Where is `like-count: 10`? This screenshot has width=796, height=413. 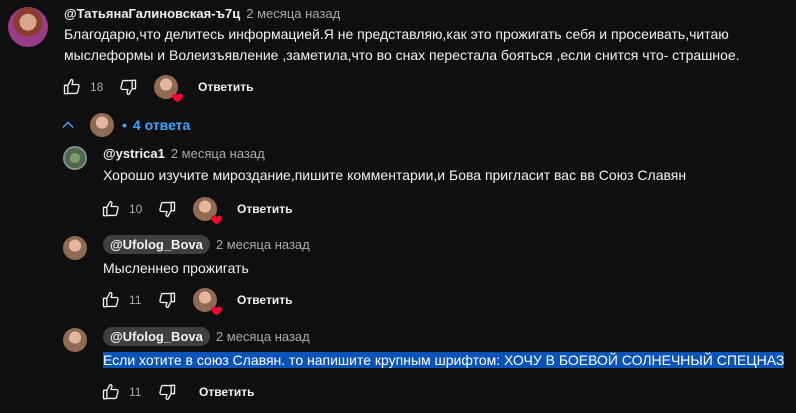 like-count: 10 is located at coordinates (136, 209).